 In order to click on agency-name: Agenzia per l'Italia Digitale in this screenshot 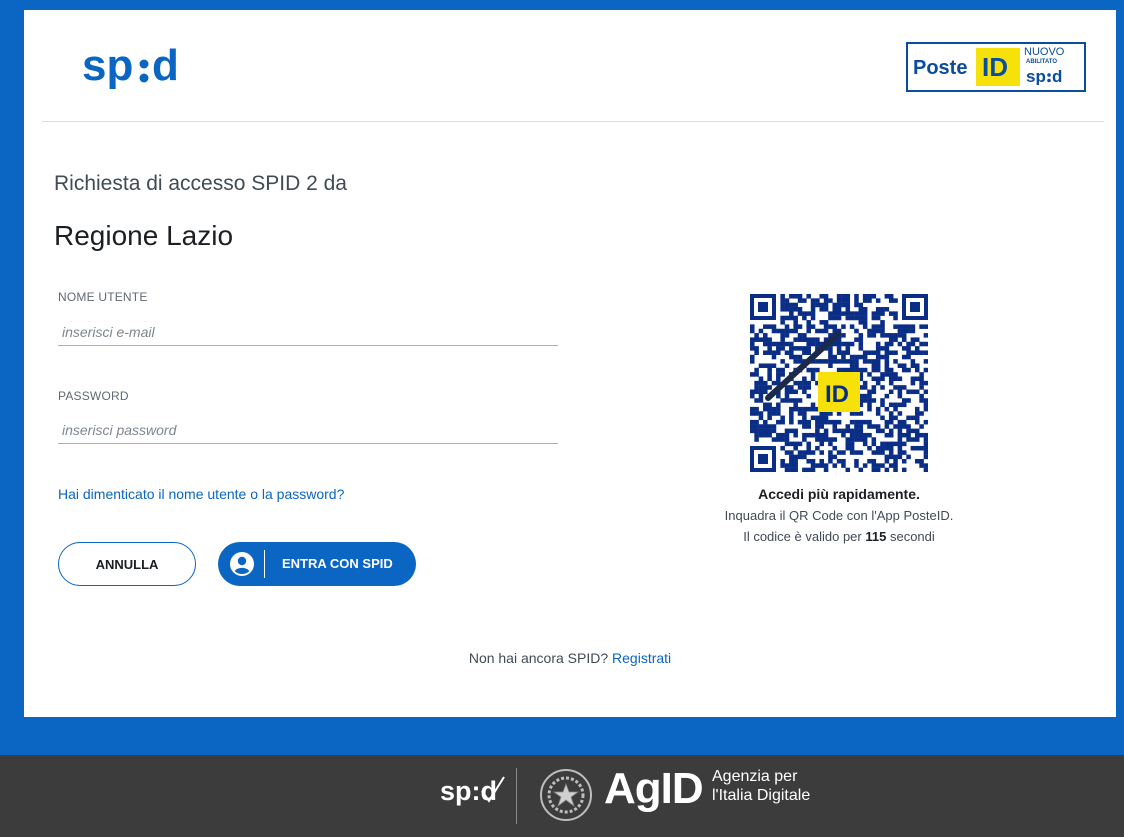, I will do `click(761, 786)`.